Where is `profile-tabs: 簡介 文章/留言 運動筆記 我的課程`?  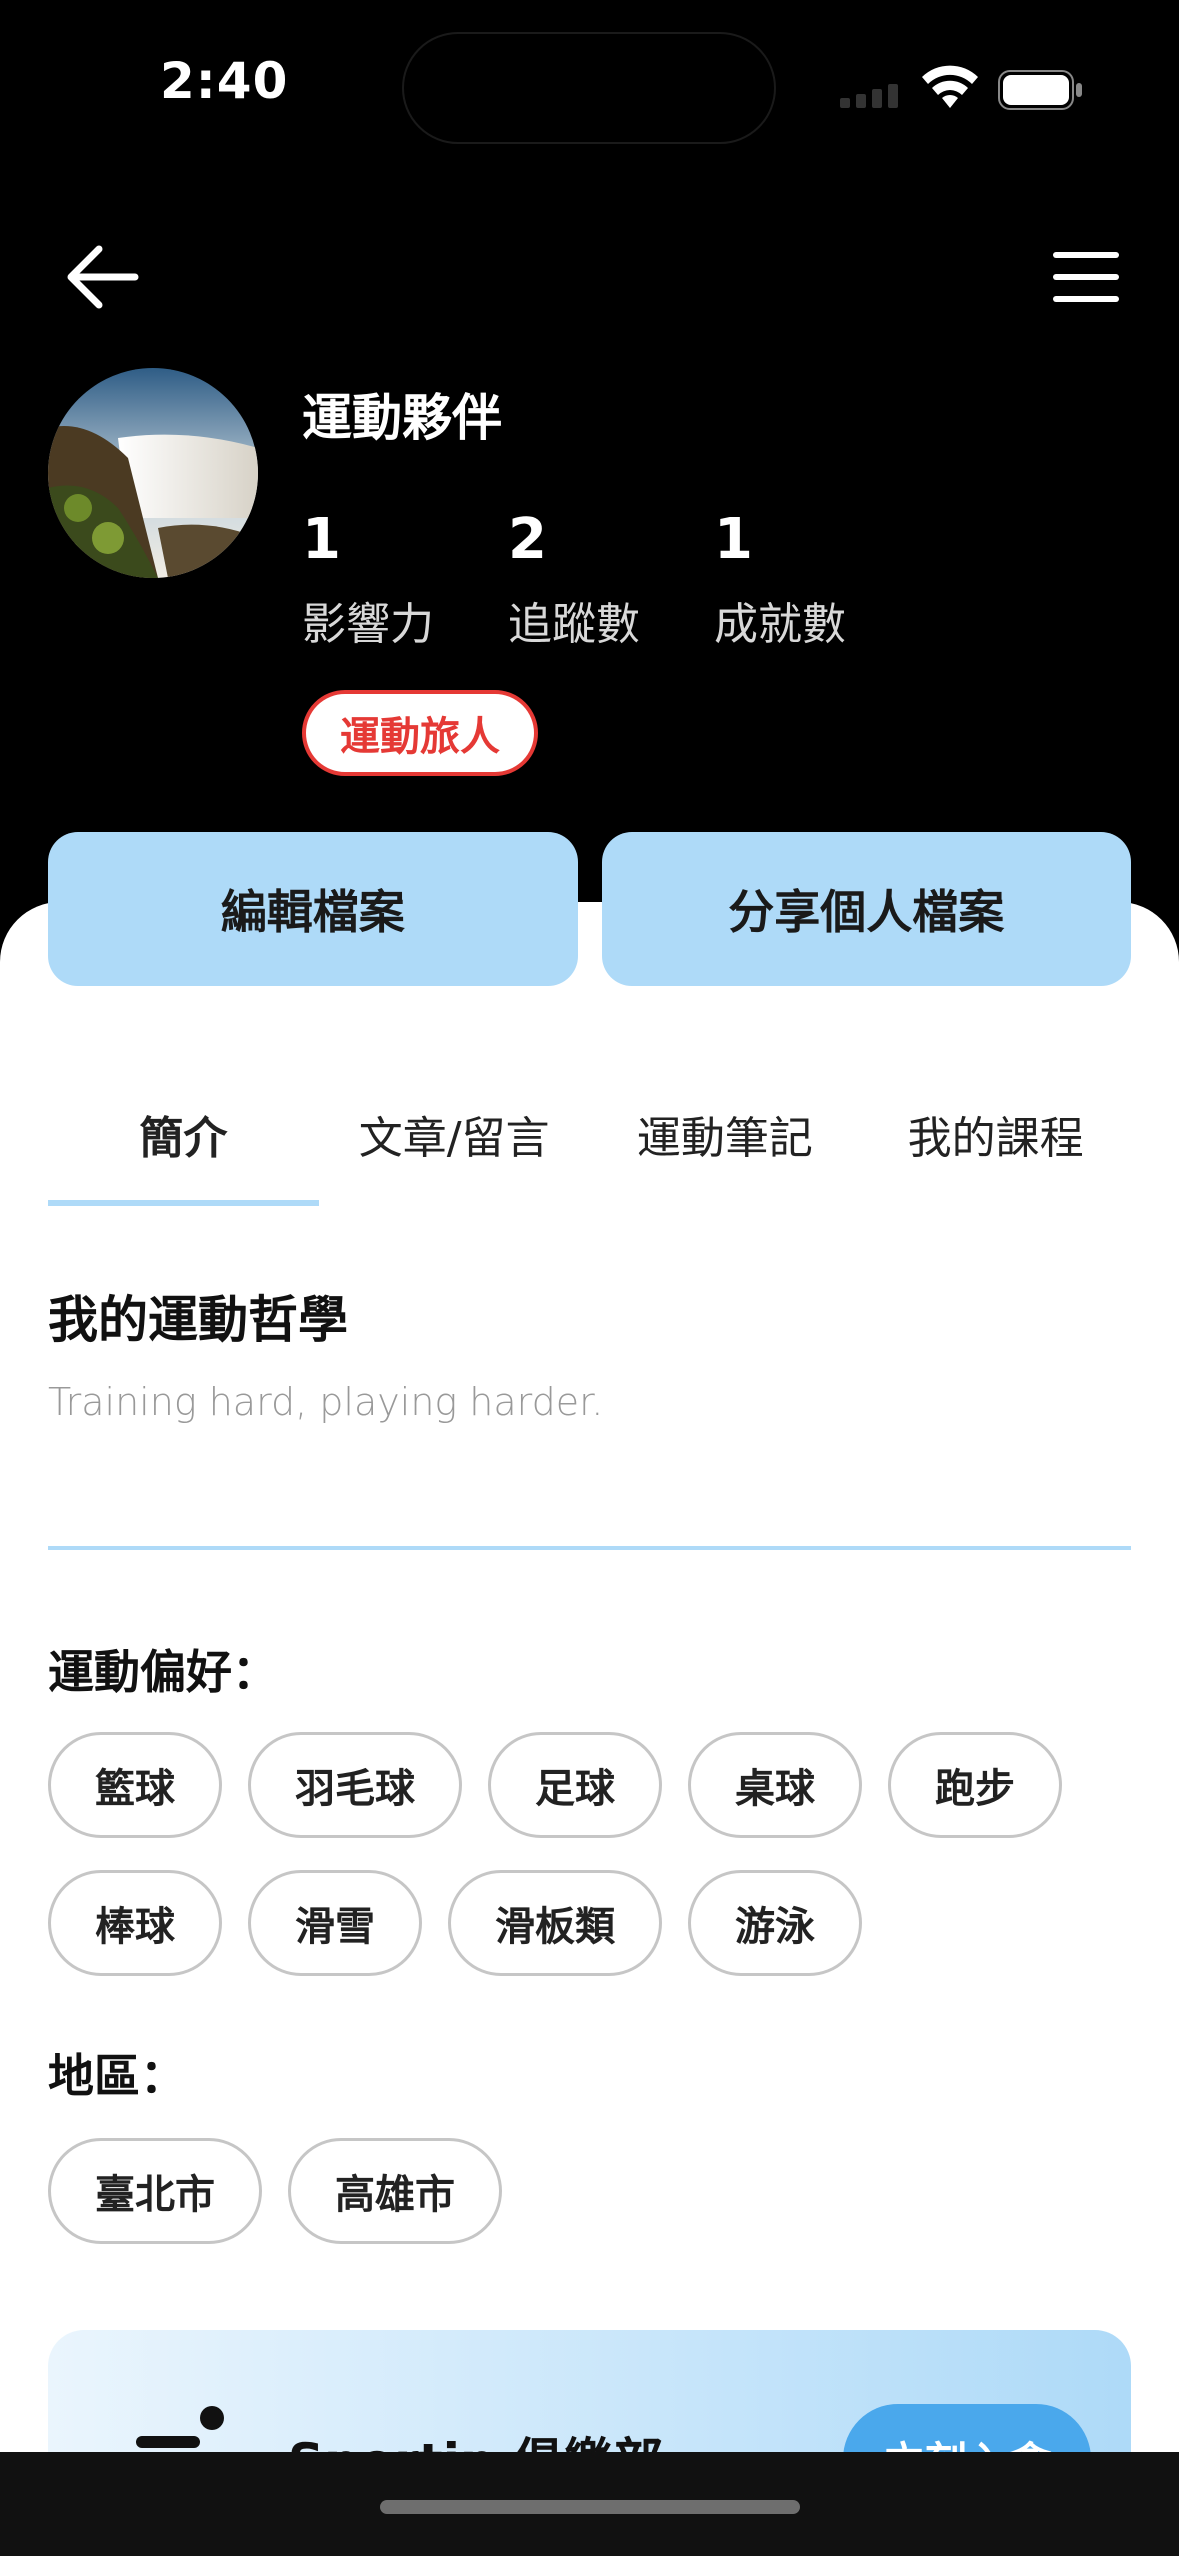 profile-tabs: 簡介 文章/留言 運動筆記 我的課程 is located at coordinates (589, 1133).